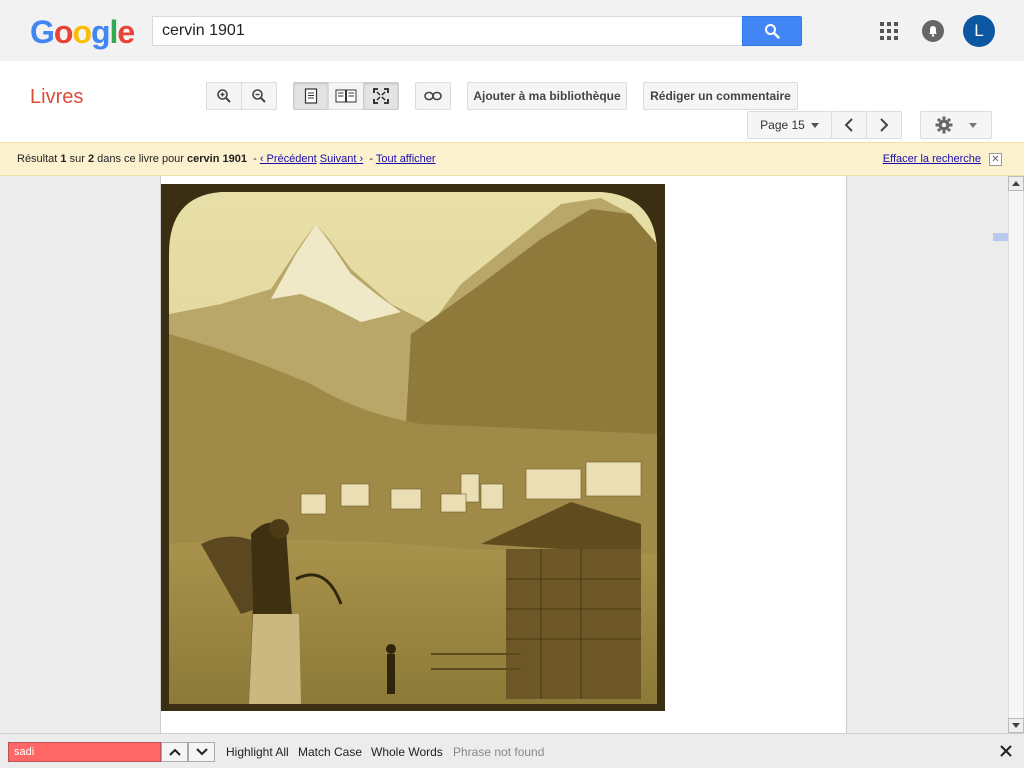  I want to click on chevron-right-icon, so click(884, 125).